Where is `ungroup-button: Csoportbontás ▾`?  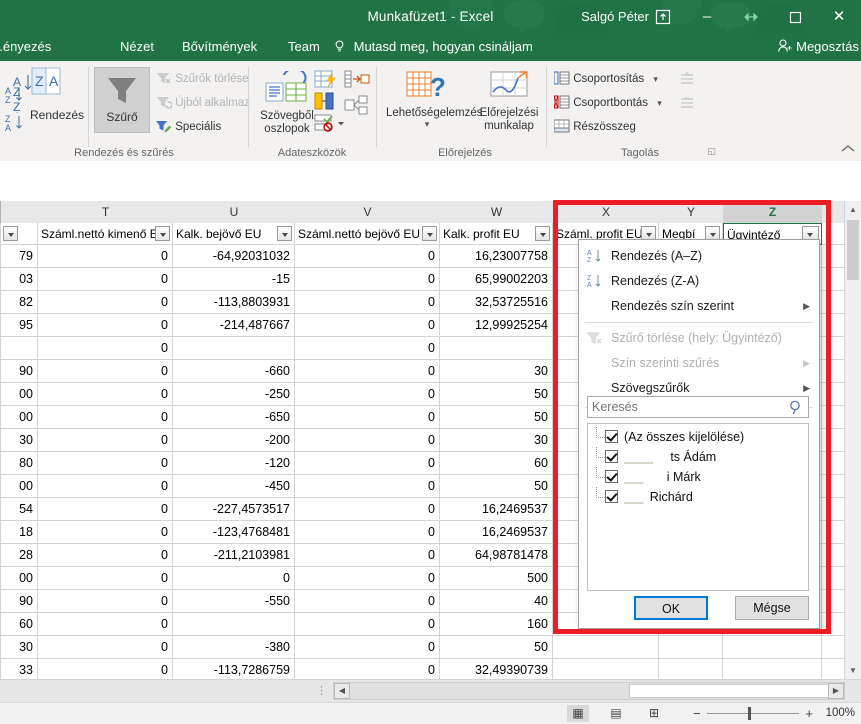
ungroup-button: Csoportbontás ▾ is located at coordinates (607, 103).